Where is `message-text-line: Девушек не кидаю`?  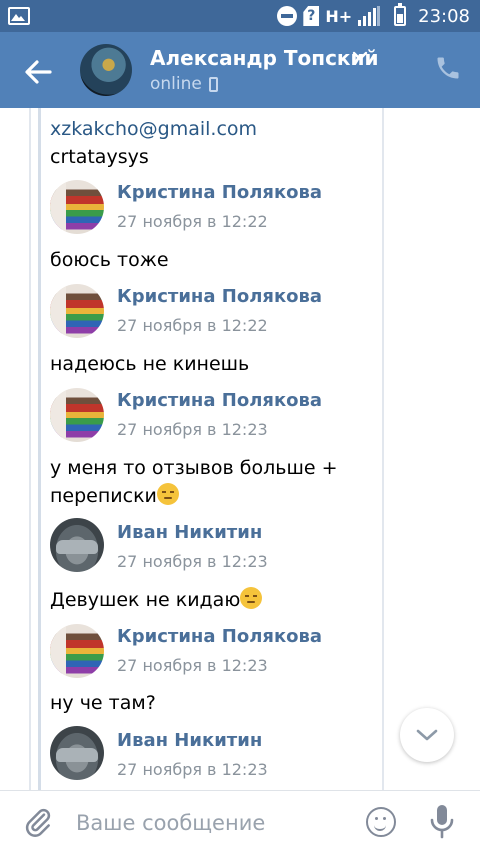
message-text-line: Девушек не кидаю is located at coordinates (156, 600).